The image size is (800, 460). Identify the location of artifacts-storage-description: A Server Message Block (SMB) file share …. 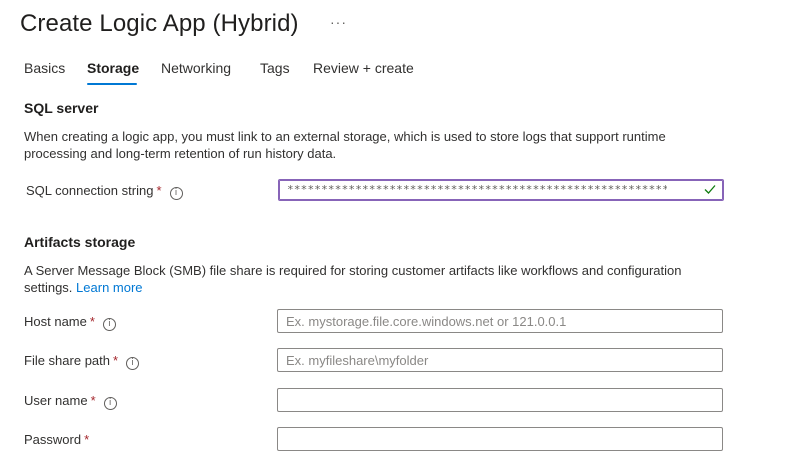
(369, 279).